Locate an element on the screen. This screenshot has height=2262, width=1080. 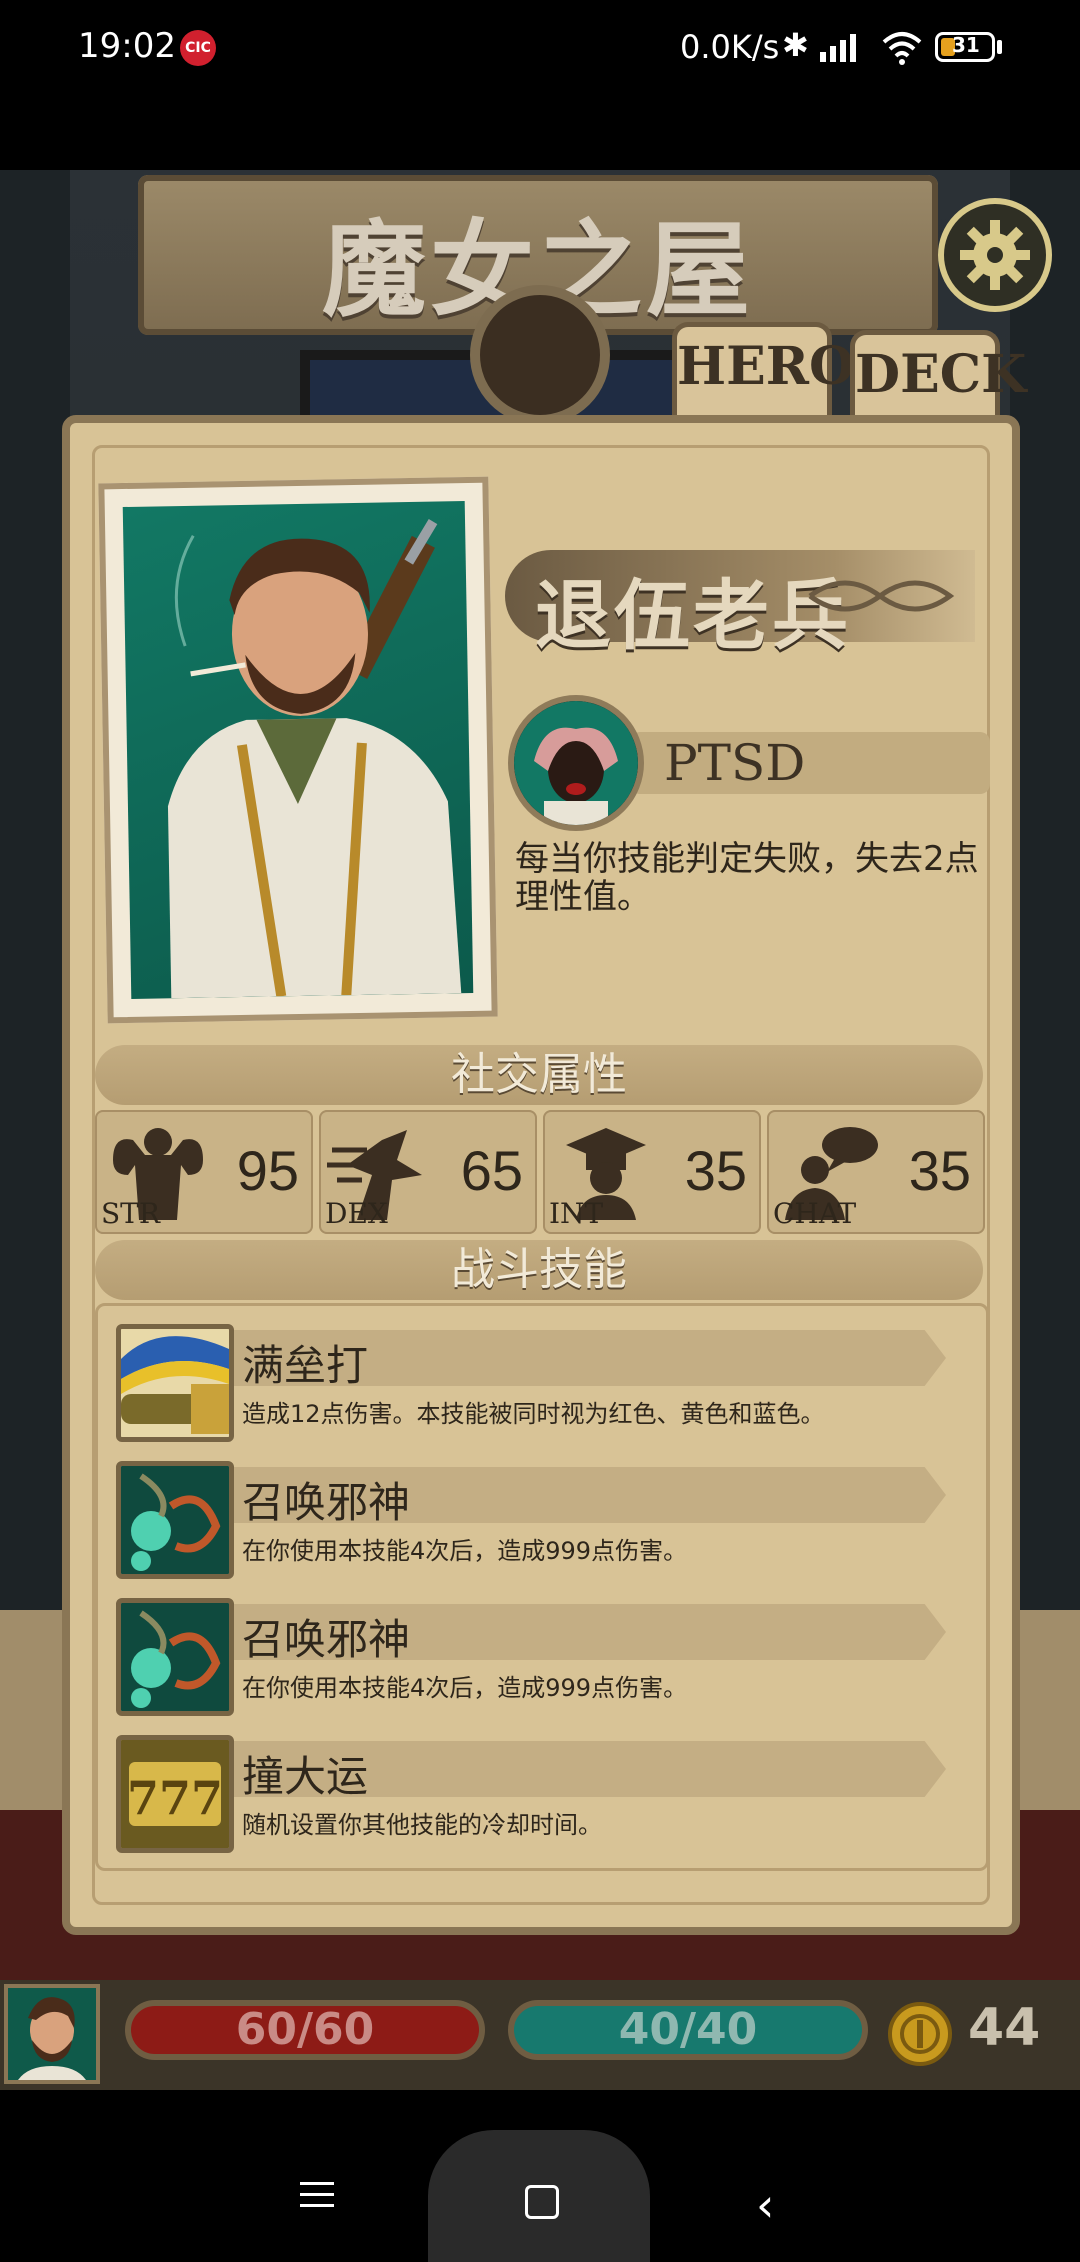
skill-name: 撞大运 is located at coordinates (305, 1776).